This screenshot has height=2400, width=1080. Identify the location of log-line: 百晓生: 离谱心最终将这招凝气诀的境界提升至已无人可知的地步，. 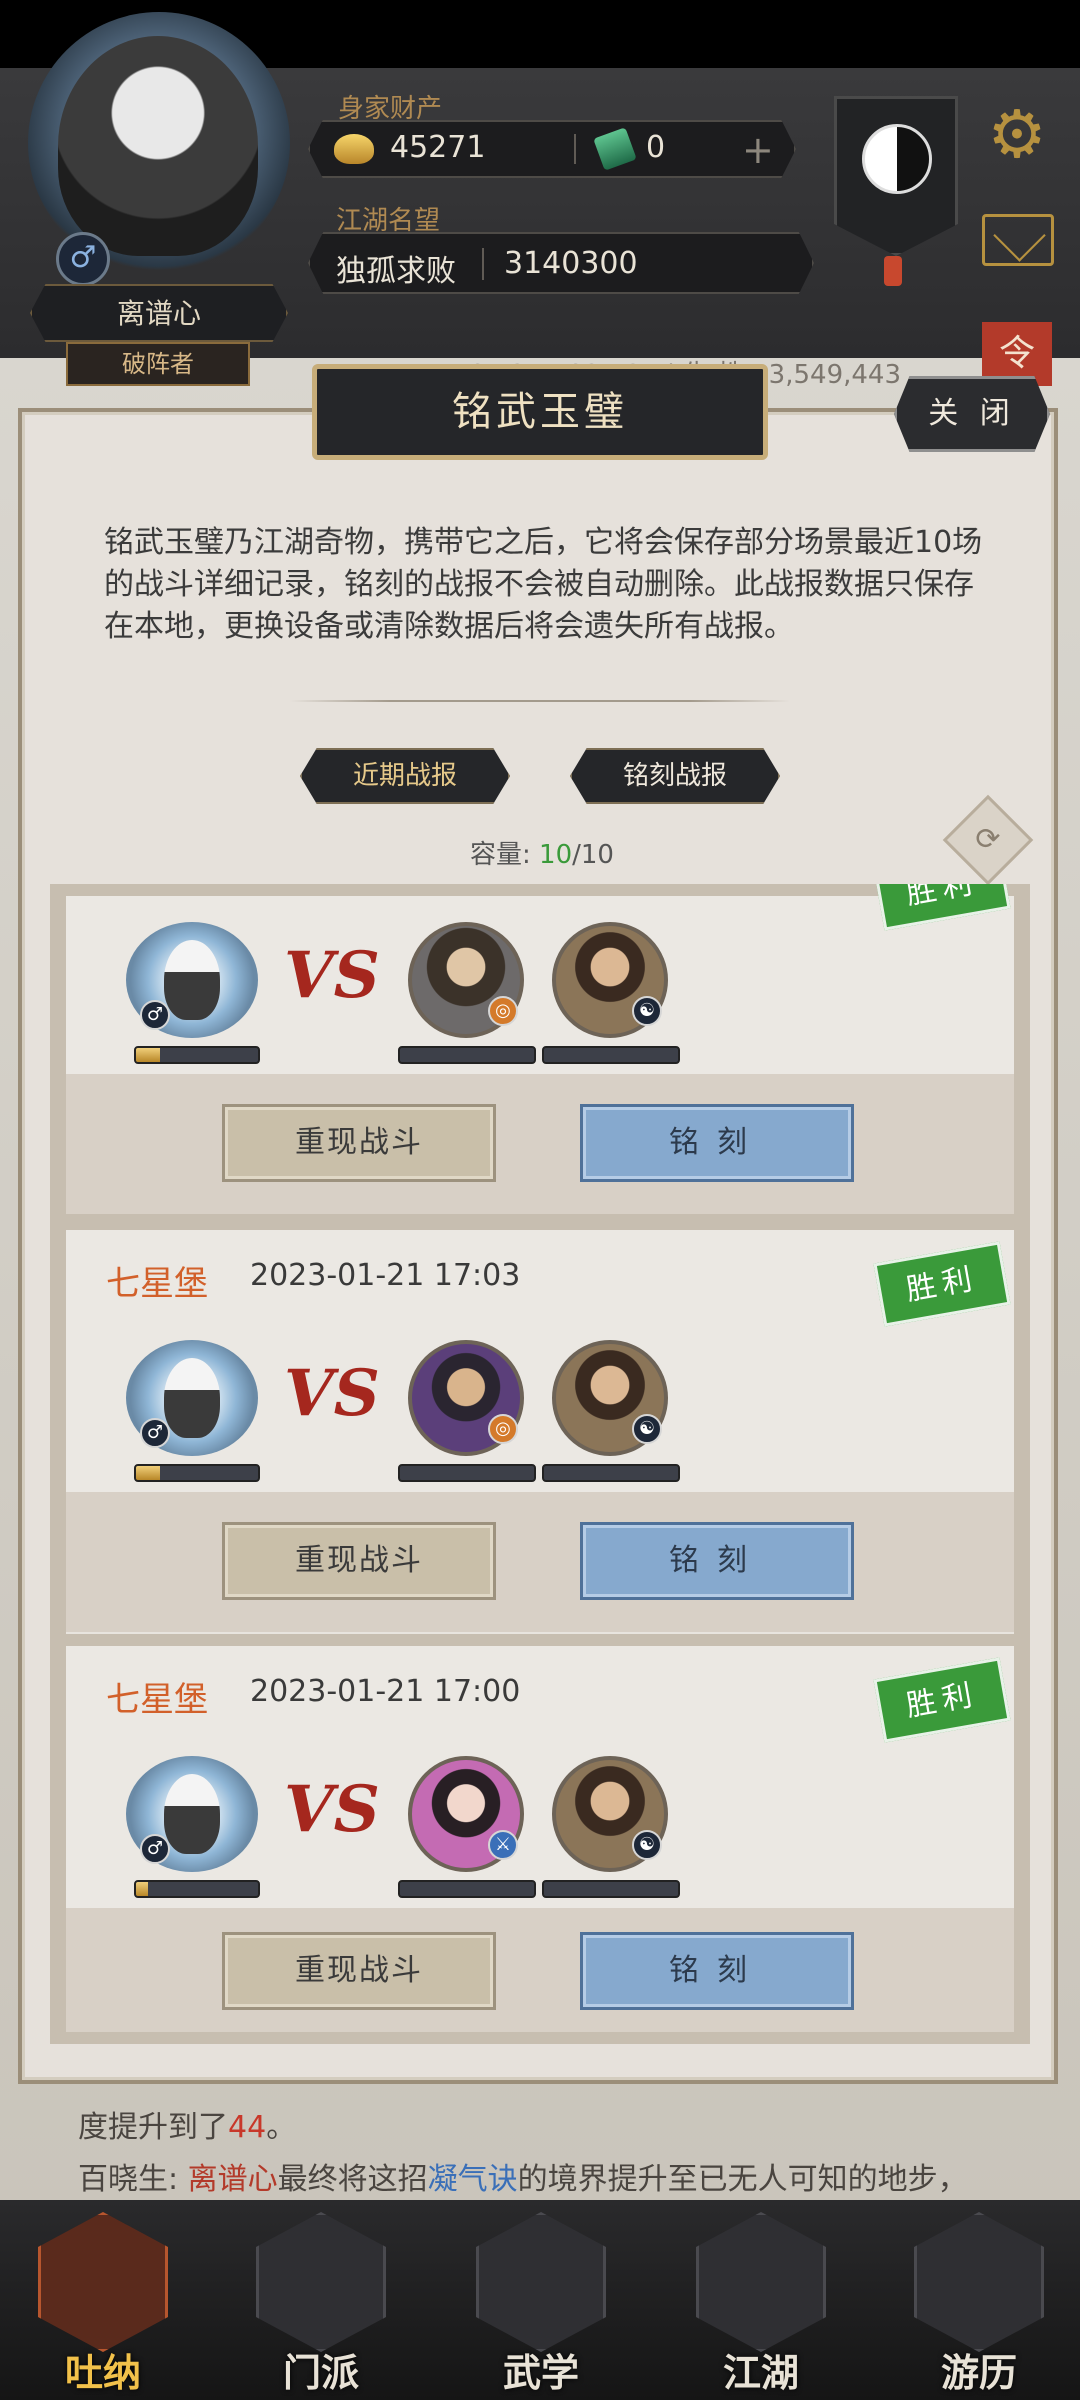
(523, 2176).